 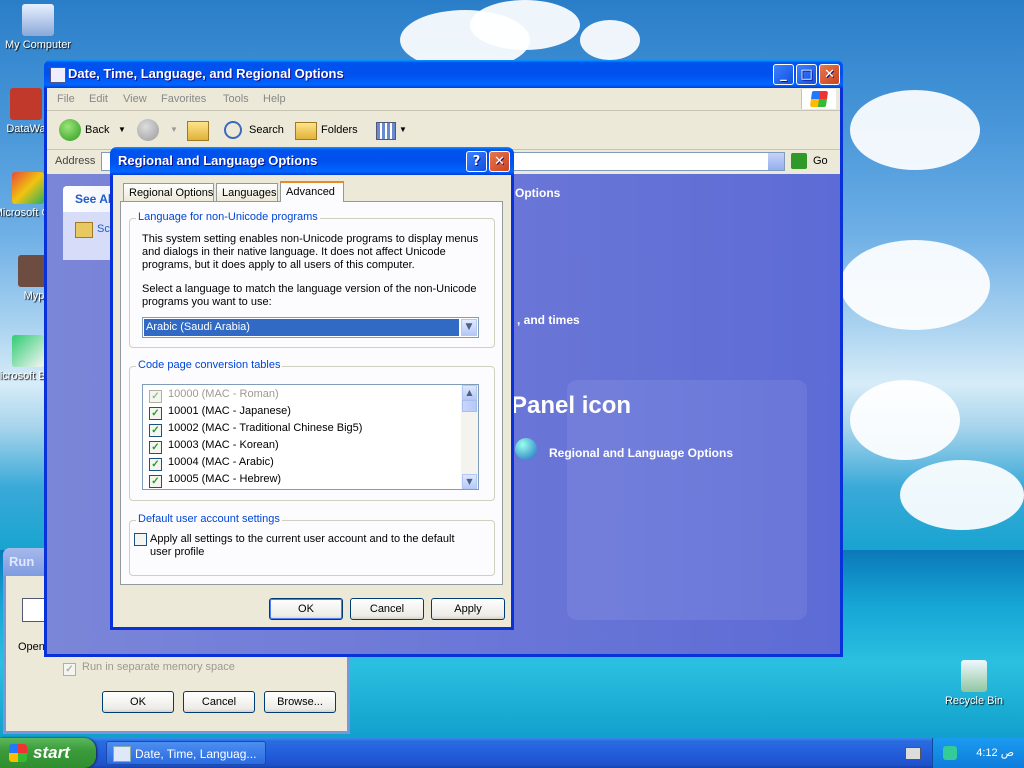 I want to click on desktop-icon-my-computer: My Computer, so click(x=39, y=27).